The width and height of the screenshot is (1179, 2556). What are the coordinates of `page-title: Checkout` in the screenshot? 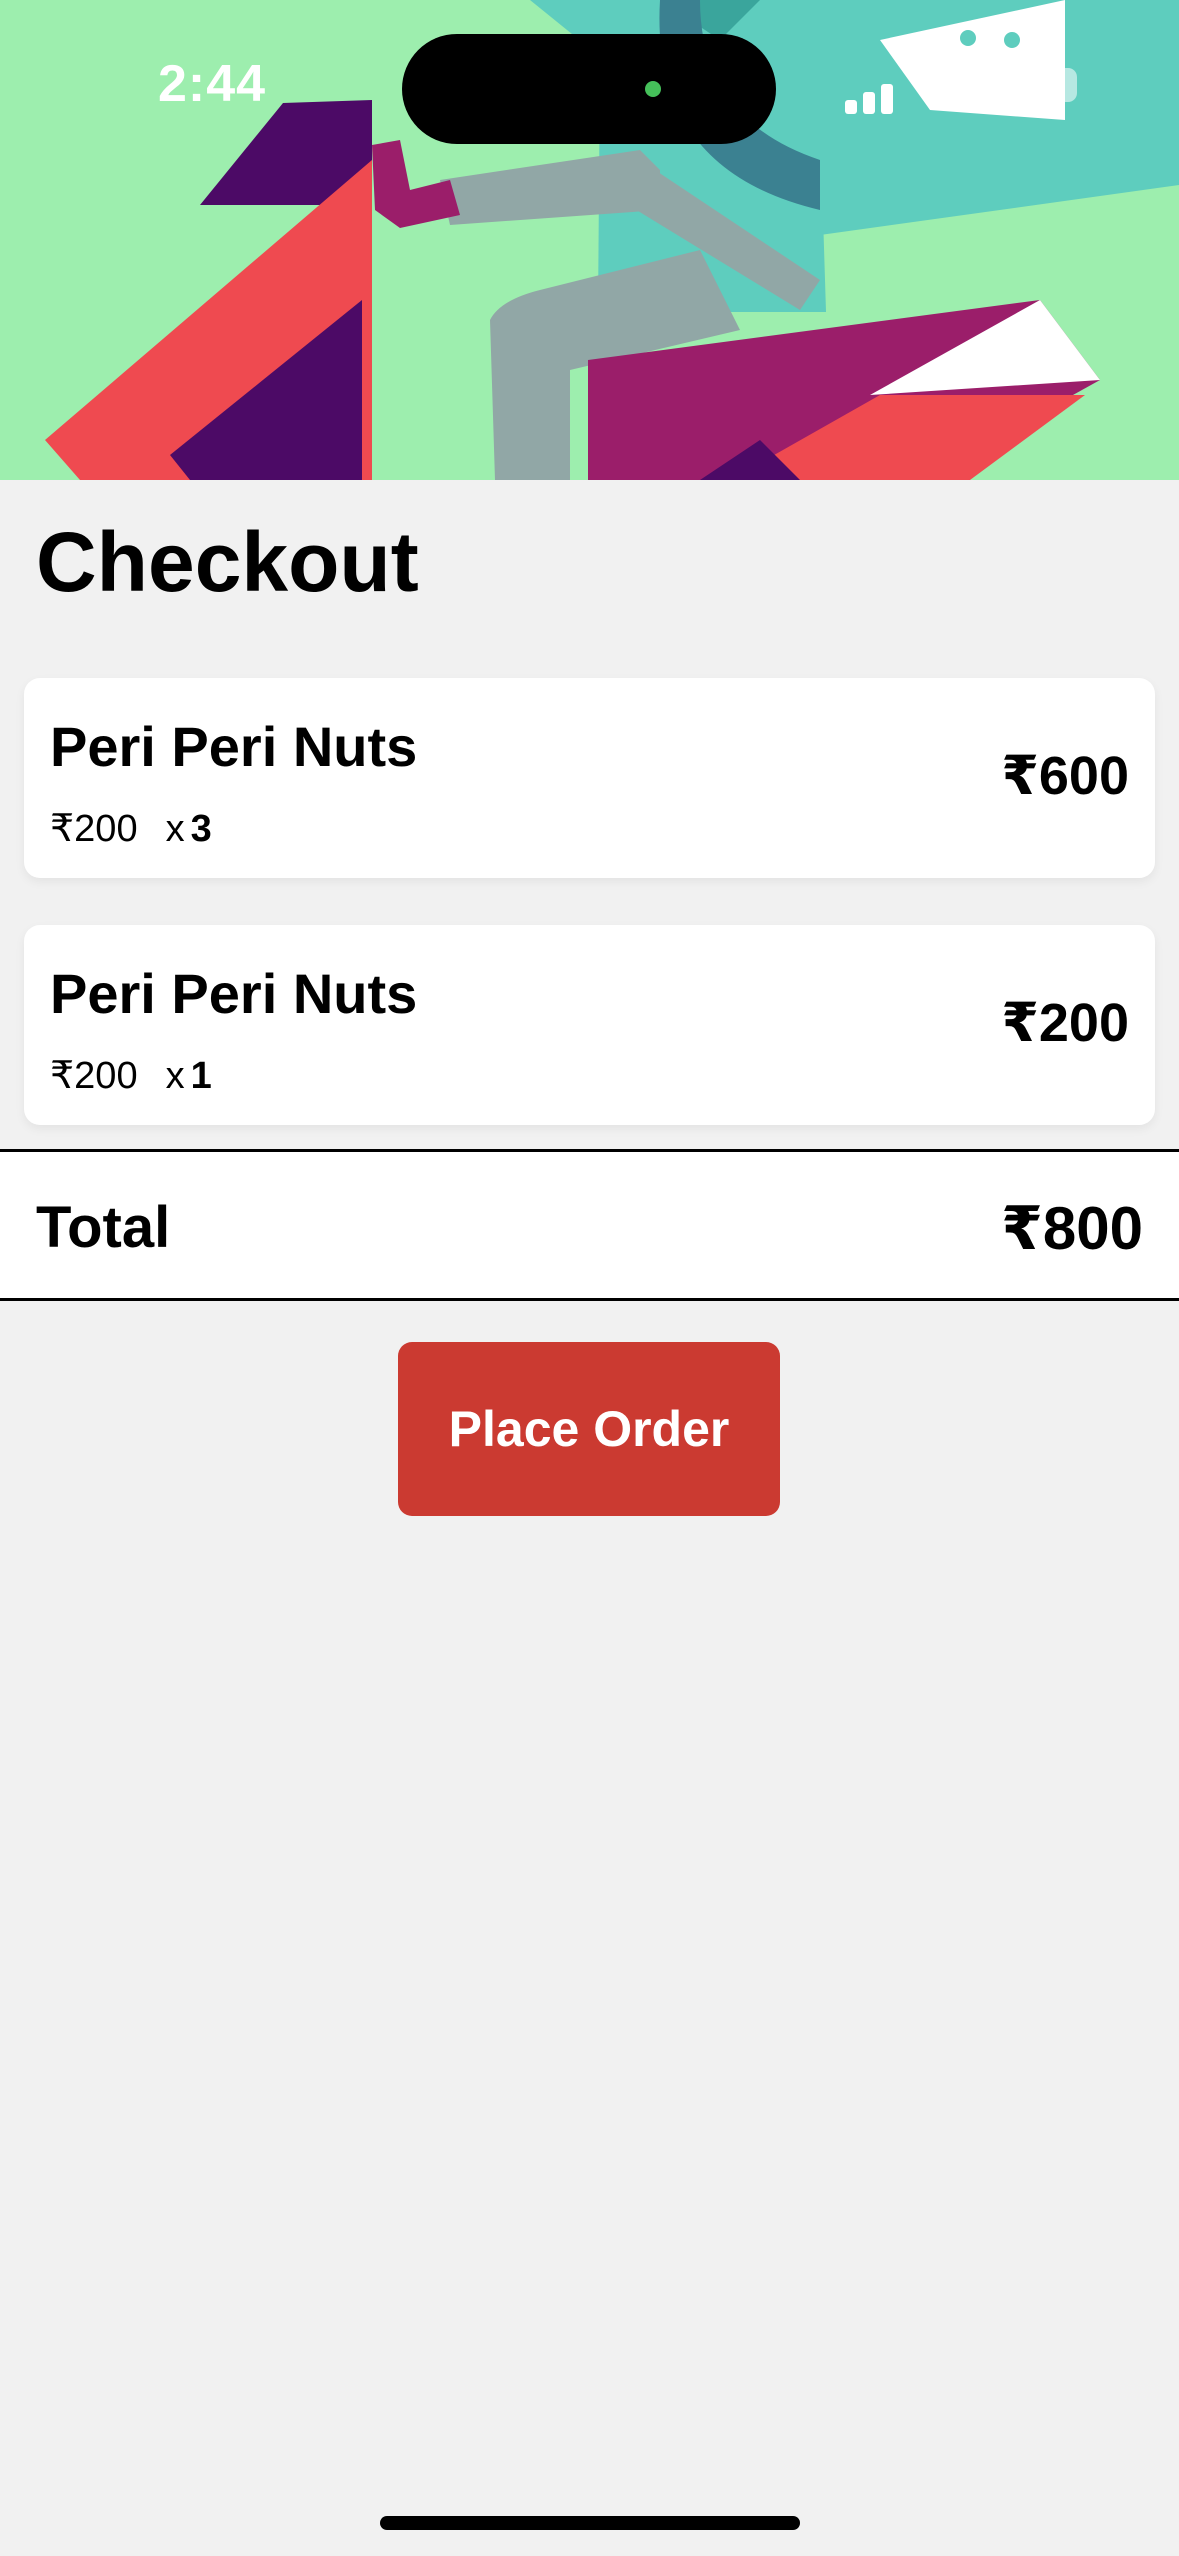 It's located at (227, 562).